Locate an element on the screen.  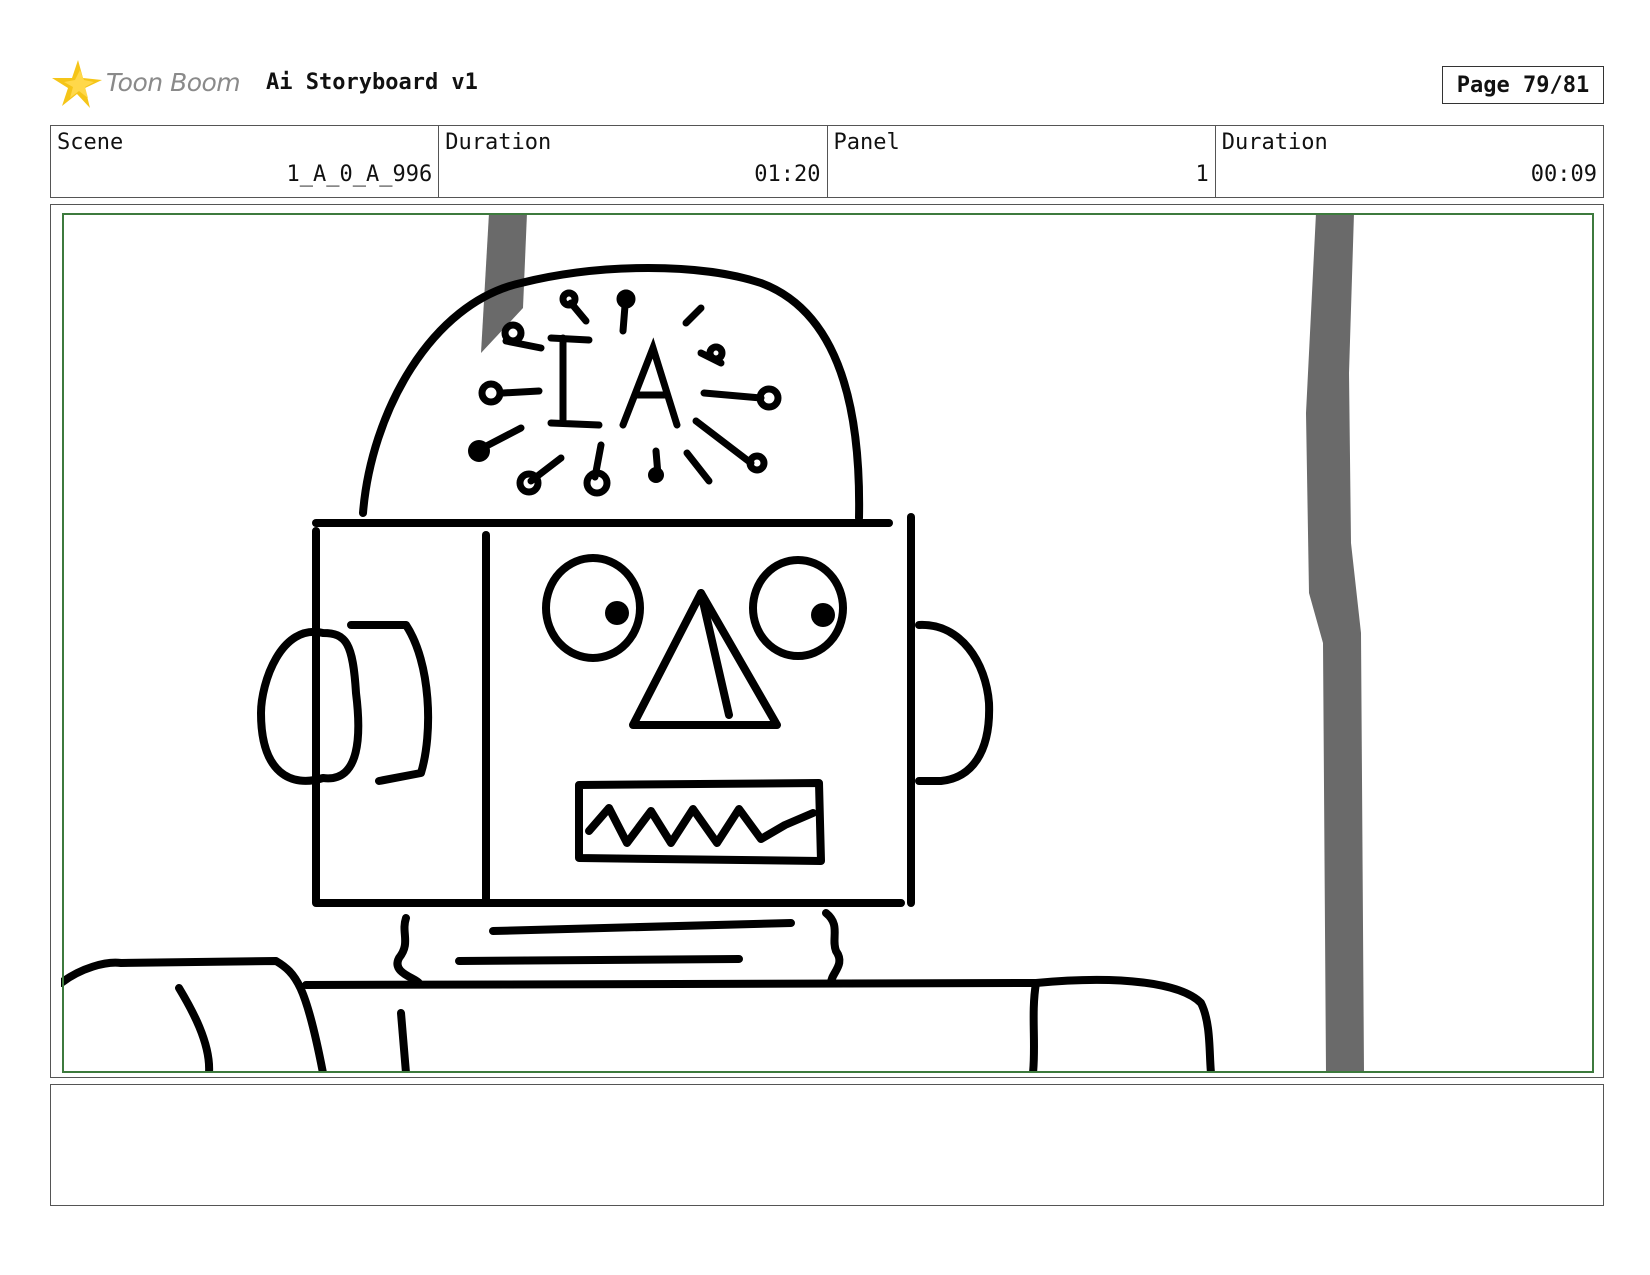
page-header: Toon Boom Ai Storyboard v1 Page 79/81 is located at coordinates (827, 84).